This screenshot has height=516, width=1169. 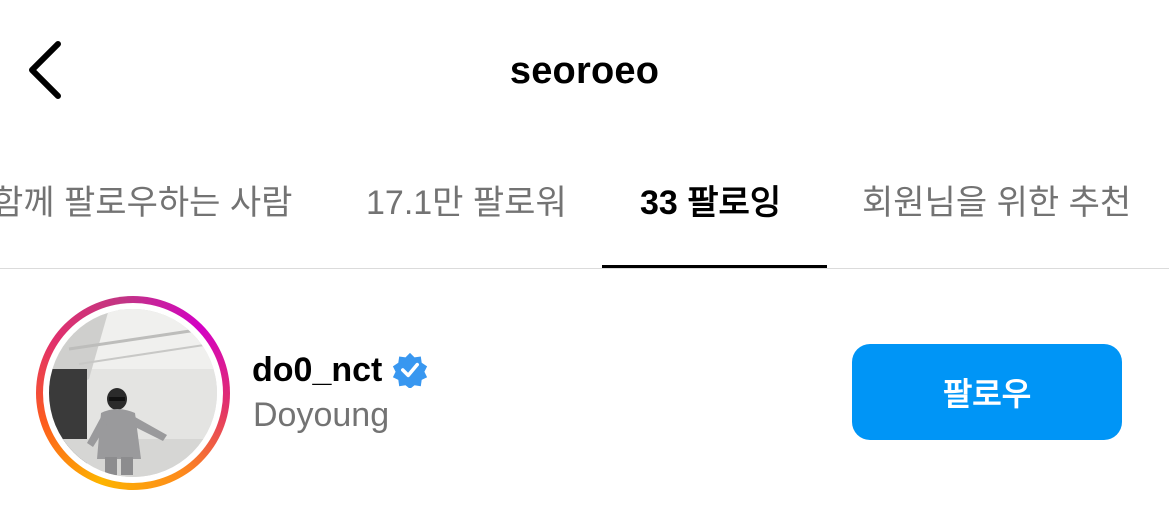 I want to click on full-name: Doyoung, so click(x=321, y=415).